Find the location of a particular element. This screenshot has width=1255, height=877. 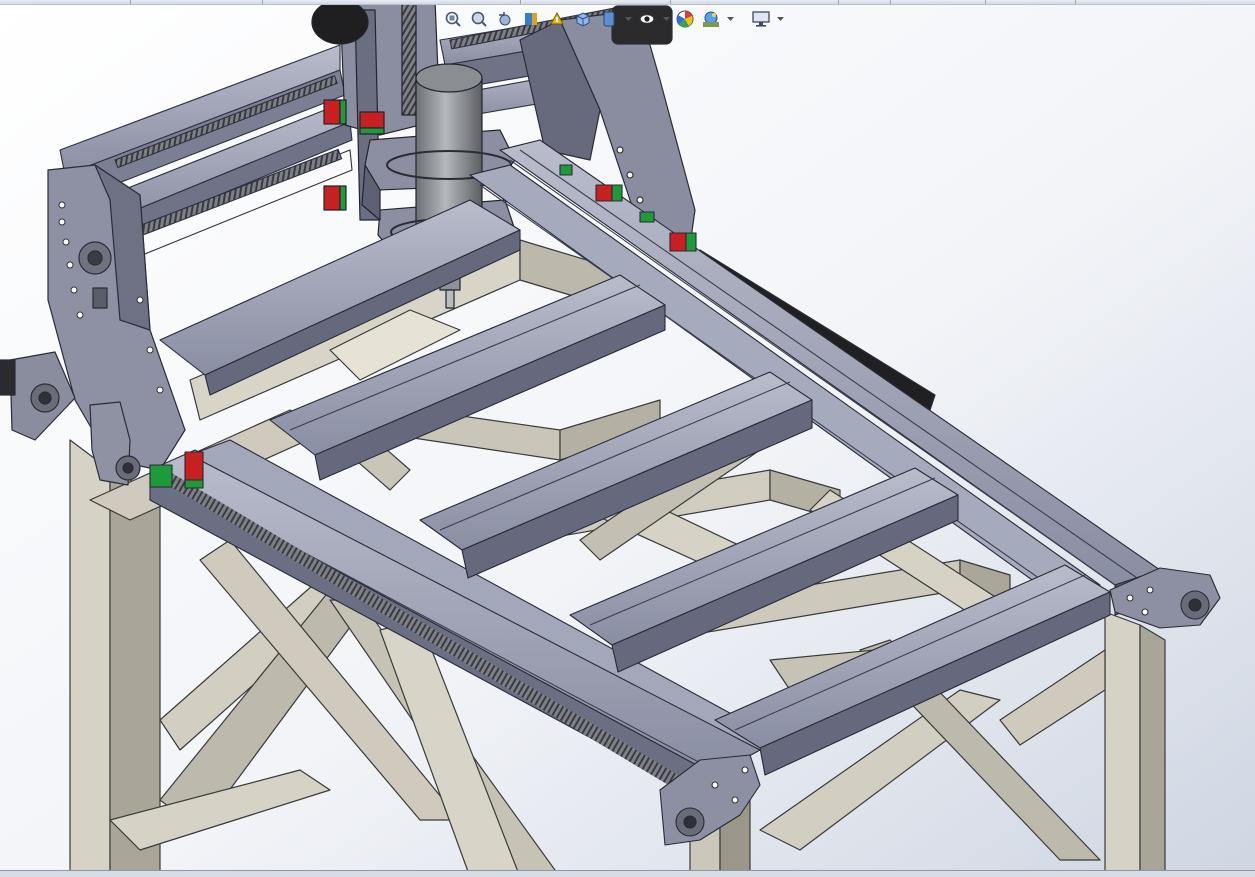

view-settings-dropdown-icon is located at coordinates (780, 19).